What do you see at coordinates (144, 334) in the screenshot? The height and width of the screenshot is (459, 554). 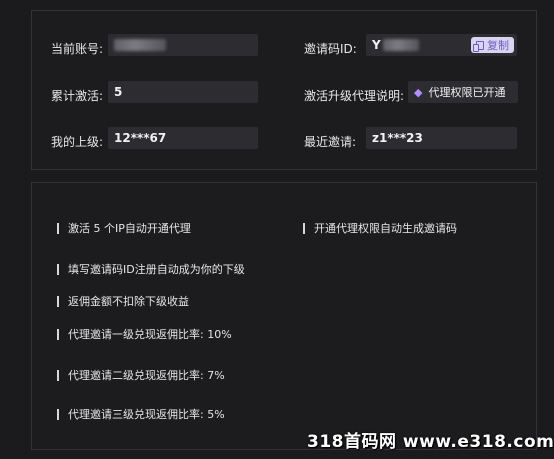 I see `rule-item: 代理邀请一级兑现返佣比率: 10%` at bounding box center [144, 334].